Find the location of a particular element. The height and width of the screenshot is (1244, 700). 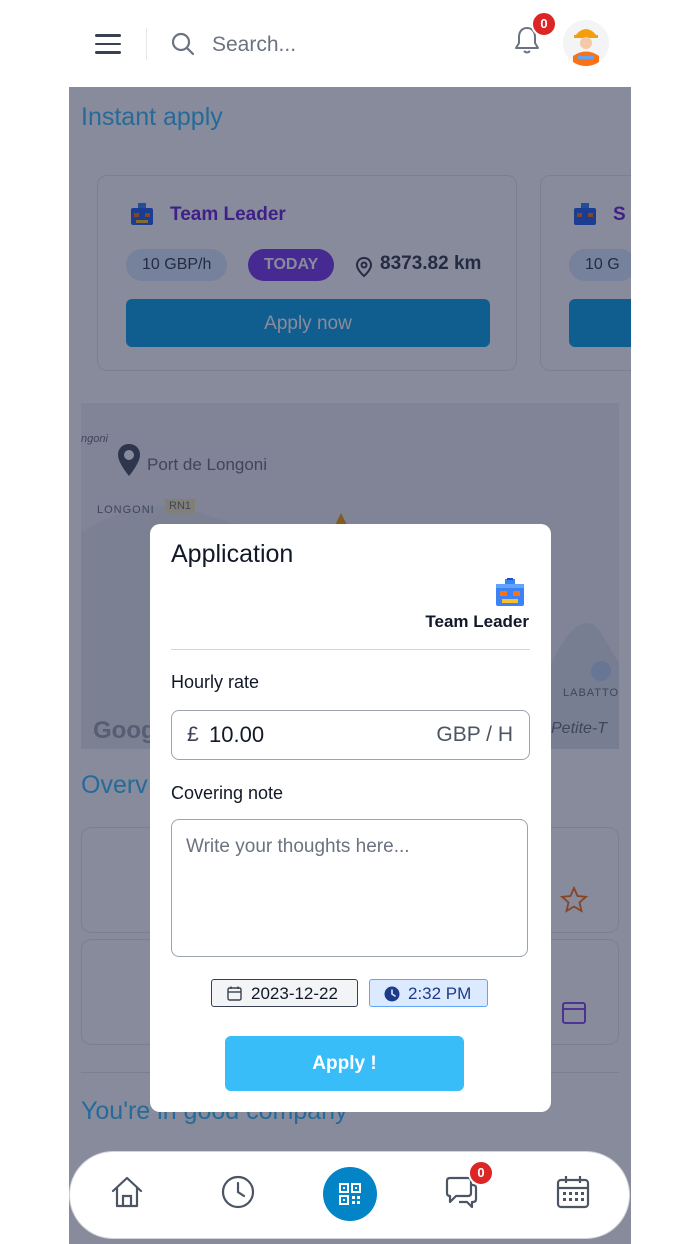

robot-icon is located at coordinates (510, 592).